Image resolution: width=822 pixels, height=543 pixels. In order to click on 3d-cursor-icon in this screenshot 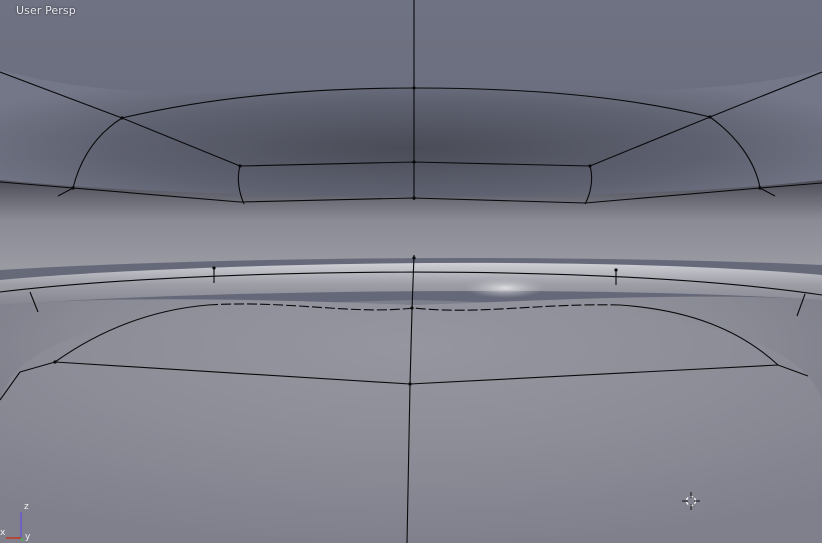, I will do `click(691, 501)`.